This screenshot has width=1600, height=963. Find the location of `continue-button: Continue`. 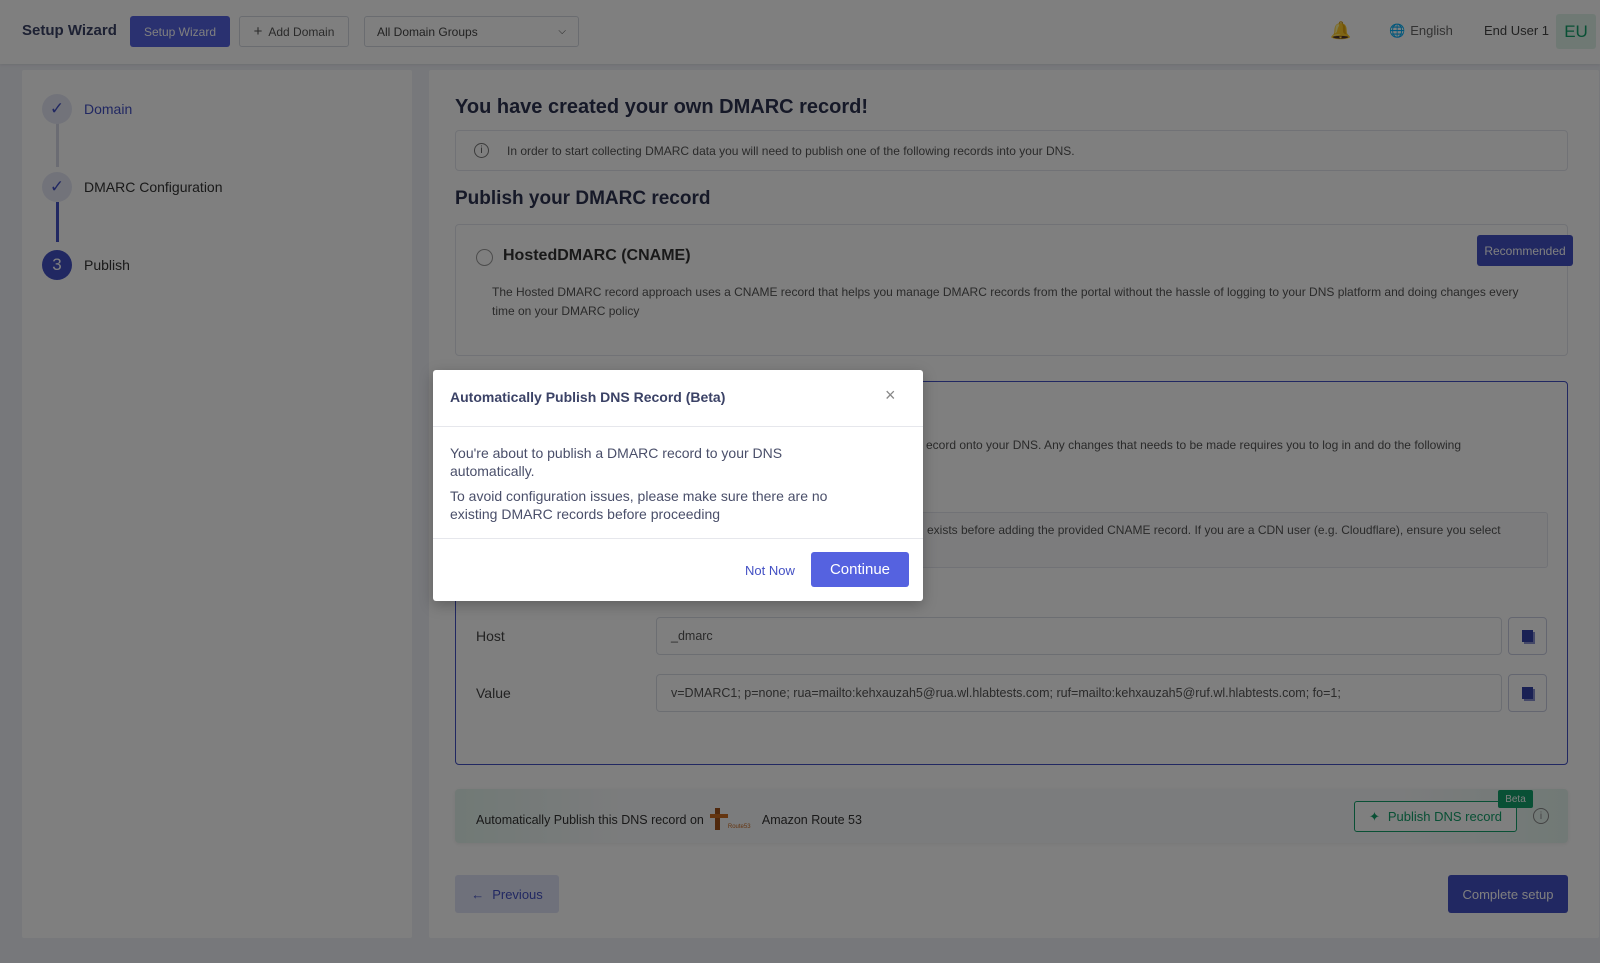

continue-button: Continue is located at coordinates (860, 569).